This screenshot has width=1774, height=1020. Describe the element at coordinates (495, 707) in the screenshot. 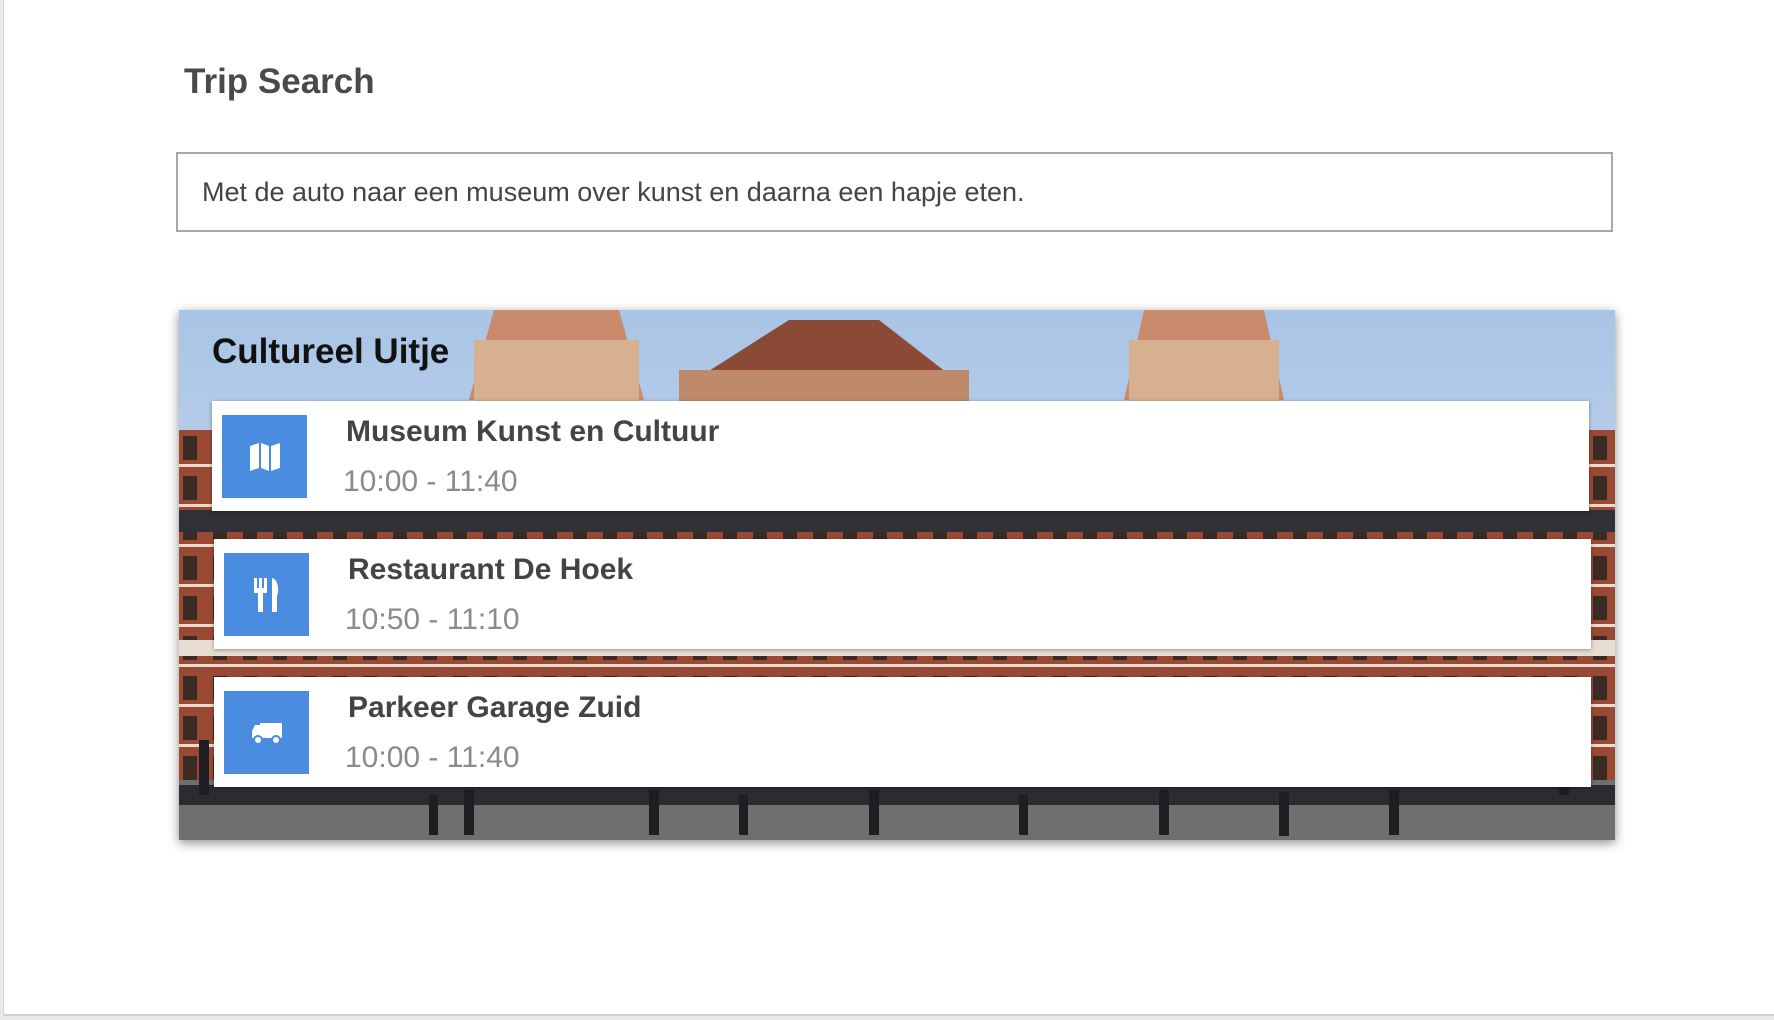

I see `item-name: Parkeer Garage Zuid` at that location.